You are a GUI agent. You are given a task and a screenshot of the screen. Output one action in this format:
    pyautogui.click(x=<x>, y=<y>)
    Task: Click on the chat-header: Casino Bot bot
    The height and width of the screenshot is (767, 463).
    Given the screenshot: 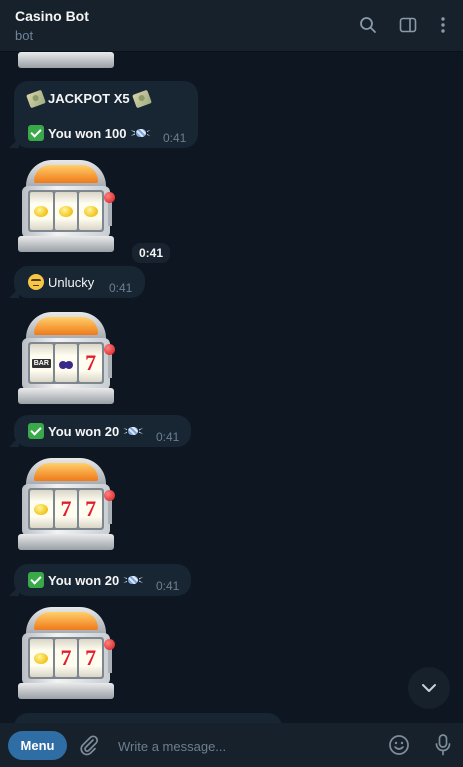 What is the action you would take?
    pyautogui.click(x=231, y=26)
    